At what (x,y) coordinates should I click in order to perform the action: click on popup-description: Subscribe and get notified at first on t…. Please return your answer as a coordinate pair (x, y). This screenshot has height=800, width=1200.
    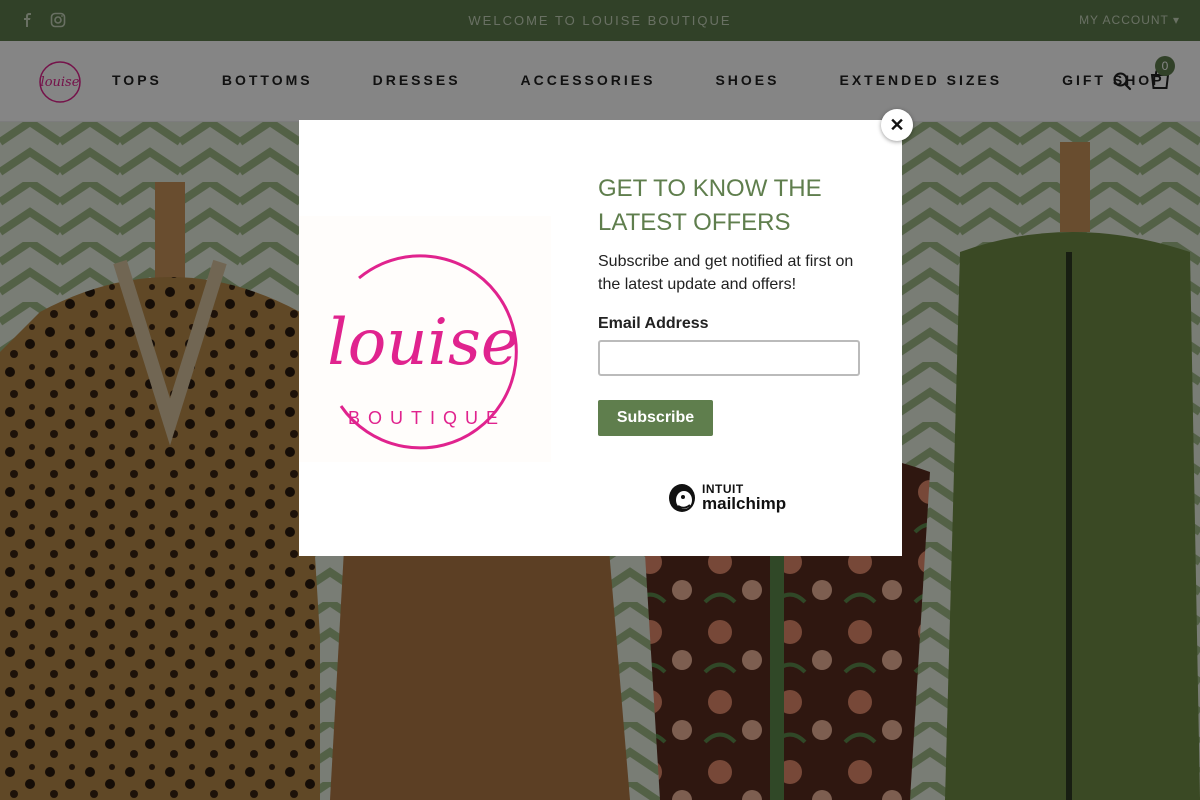
    Looking at the image, I should click on (726, 273).